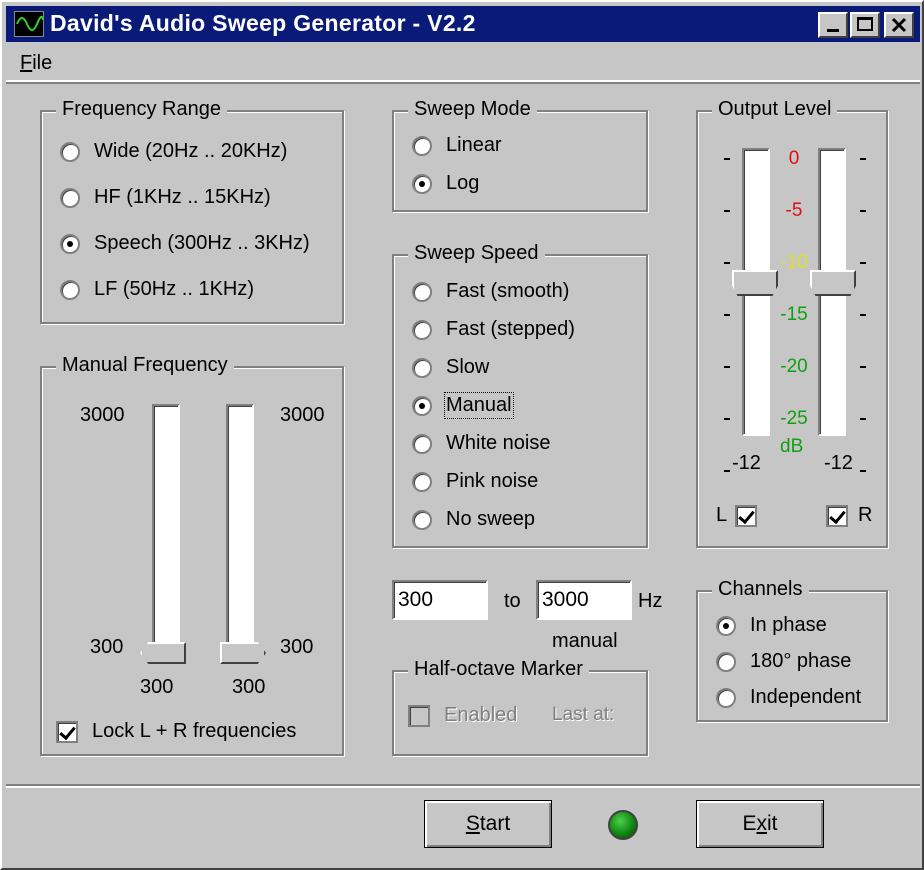 The width and height of the screenshot is (924, 870). Describe the element at coordinates (833, 30) in the screenshot. I see `minimize-icon` at that location.